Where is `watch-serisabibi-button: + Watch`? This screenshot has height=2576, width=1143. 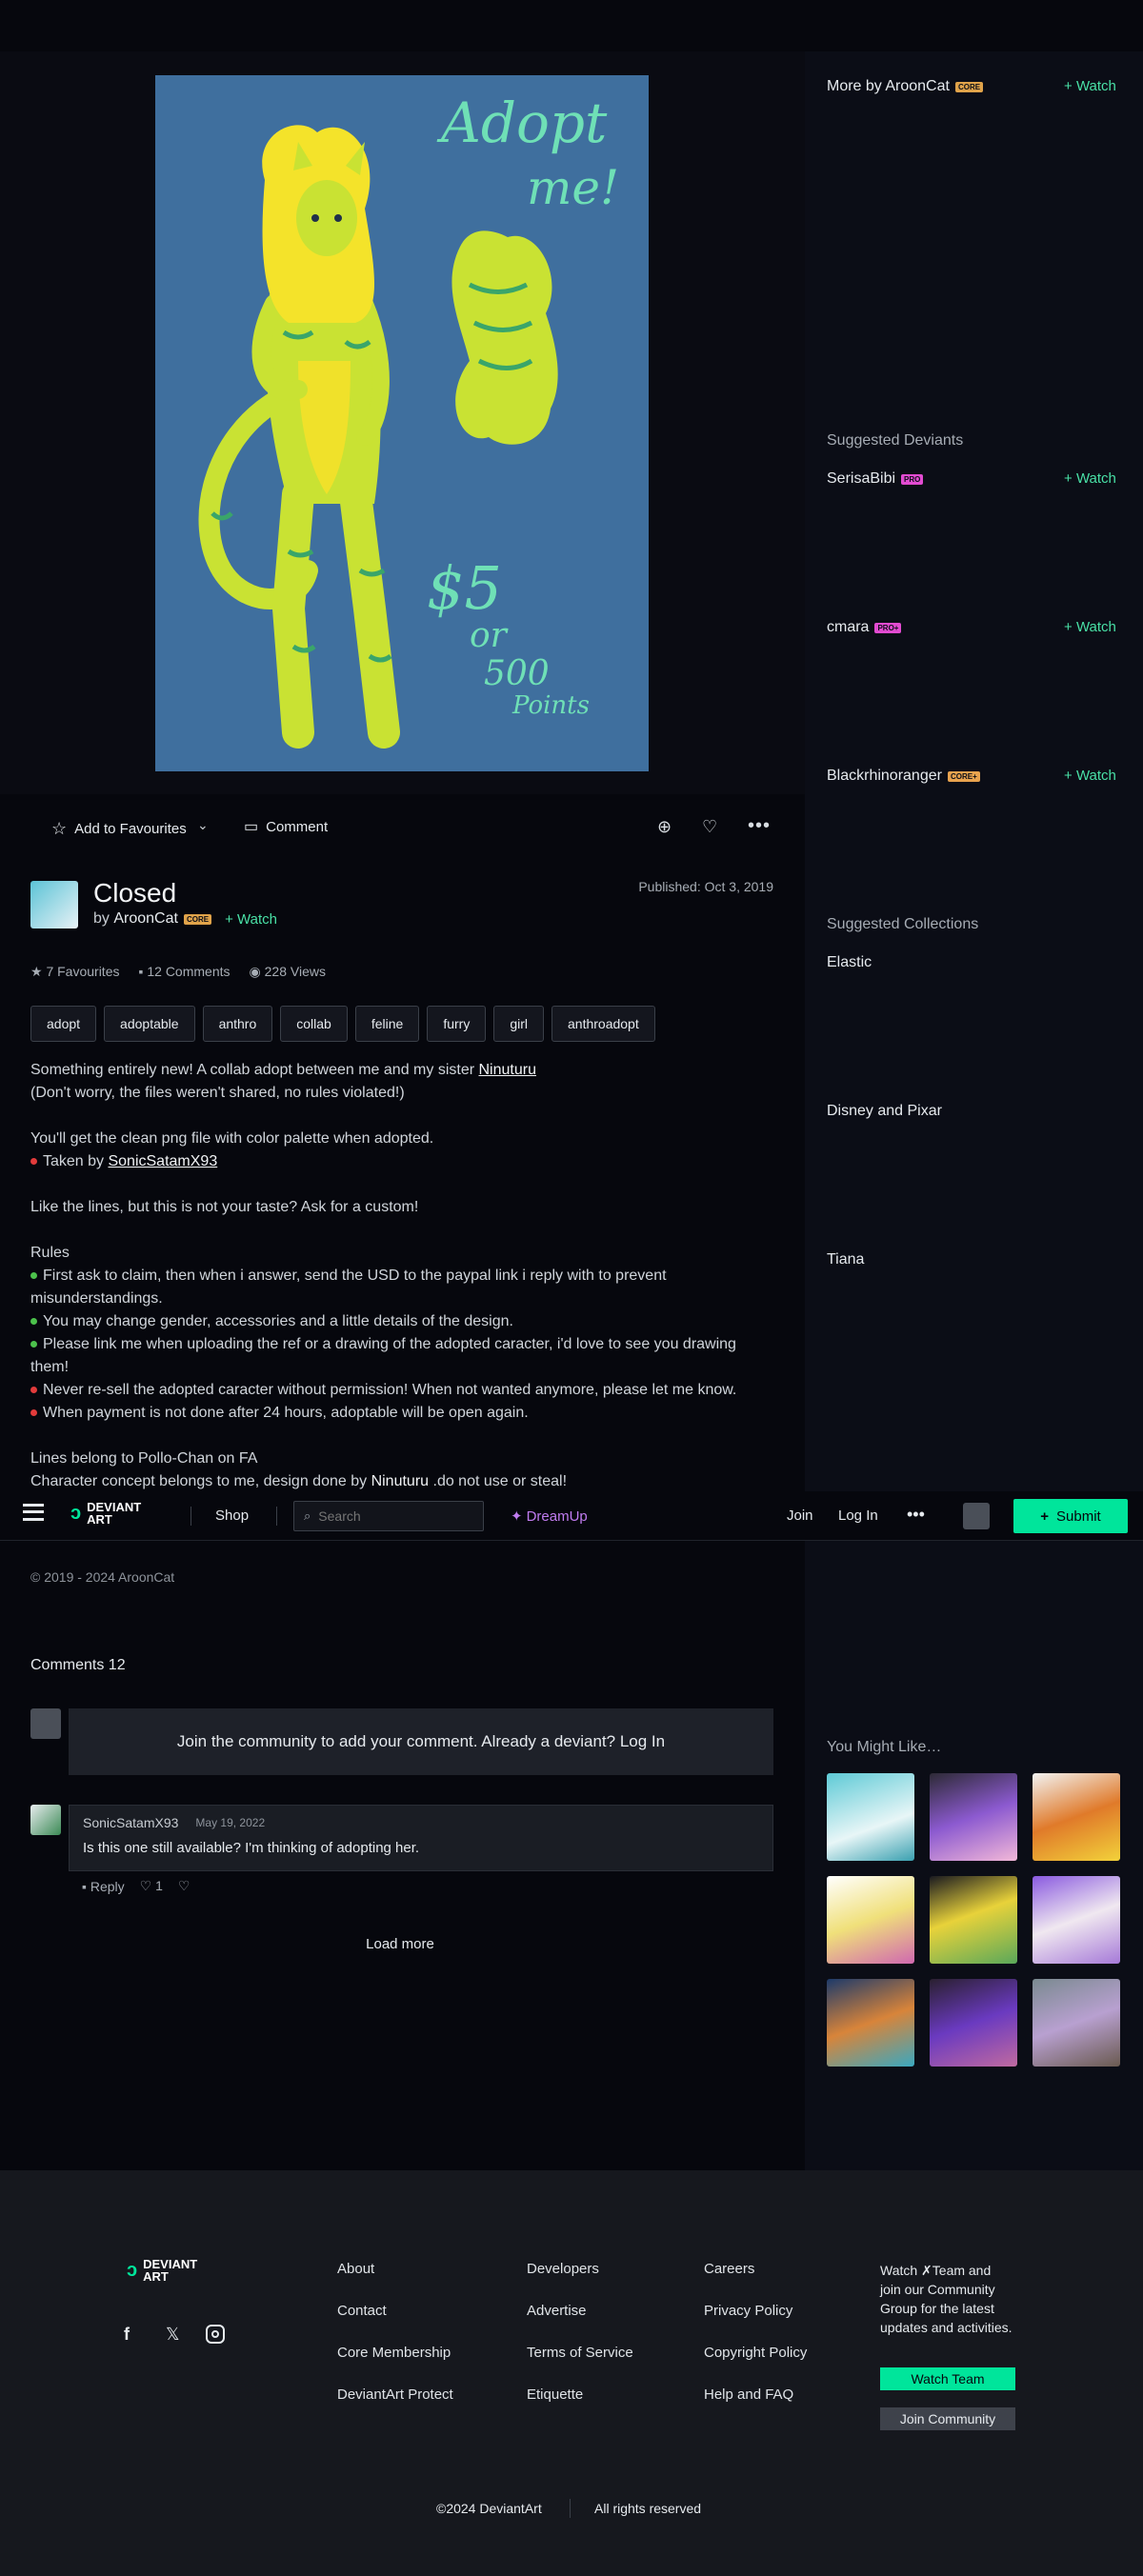 watch-serisabibi-button: + Watch is located at coordinates (1090, 478).